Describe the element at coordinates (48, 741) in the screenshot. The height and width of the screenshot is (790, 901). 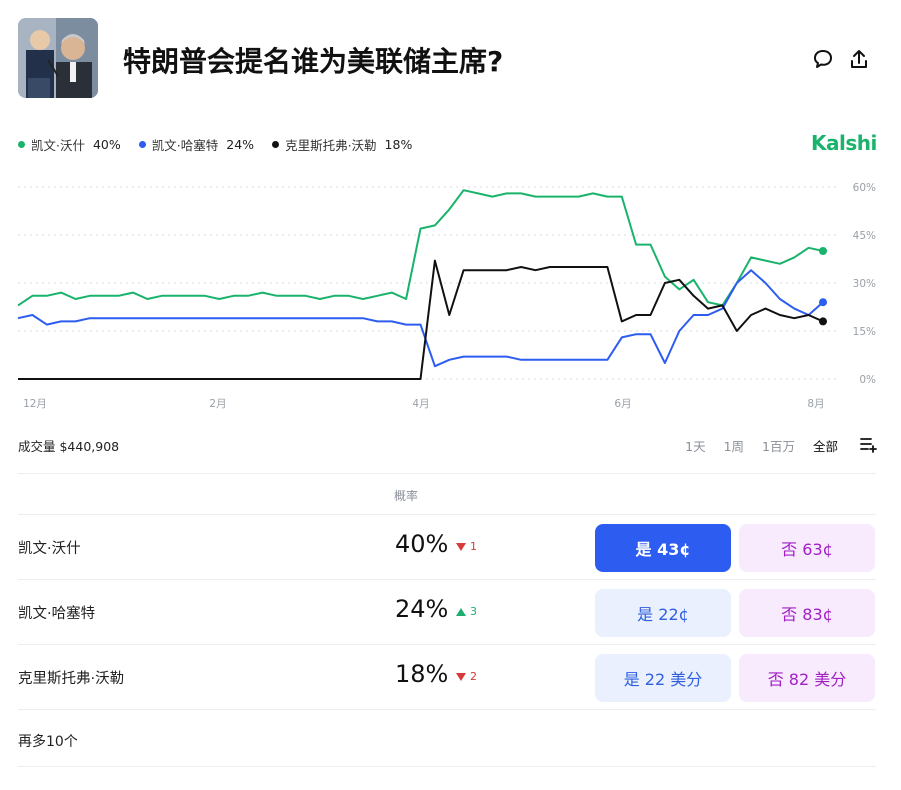
I see `show-more-link: 再多10个` at that location.